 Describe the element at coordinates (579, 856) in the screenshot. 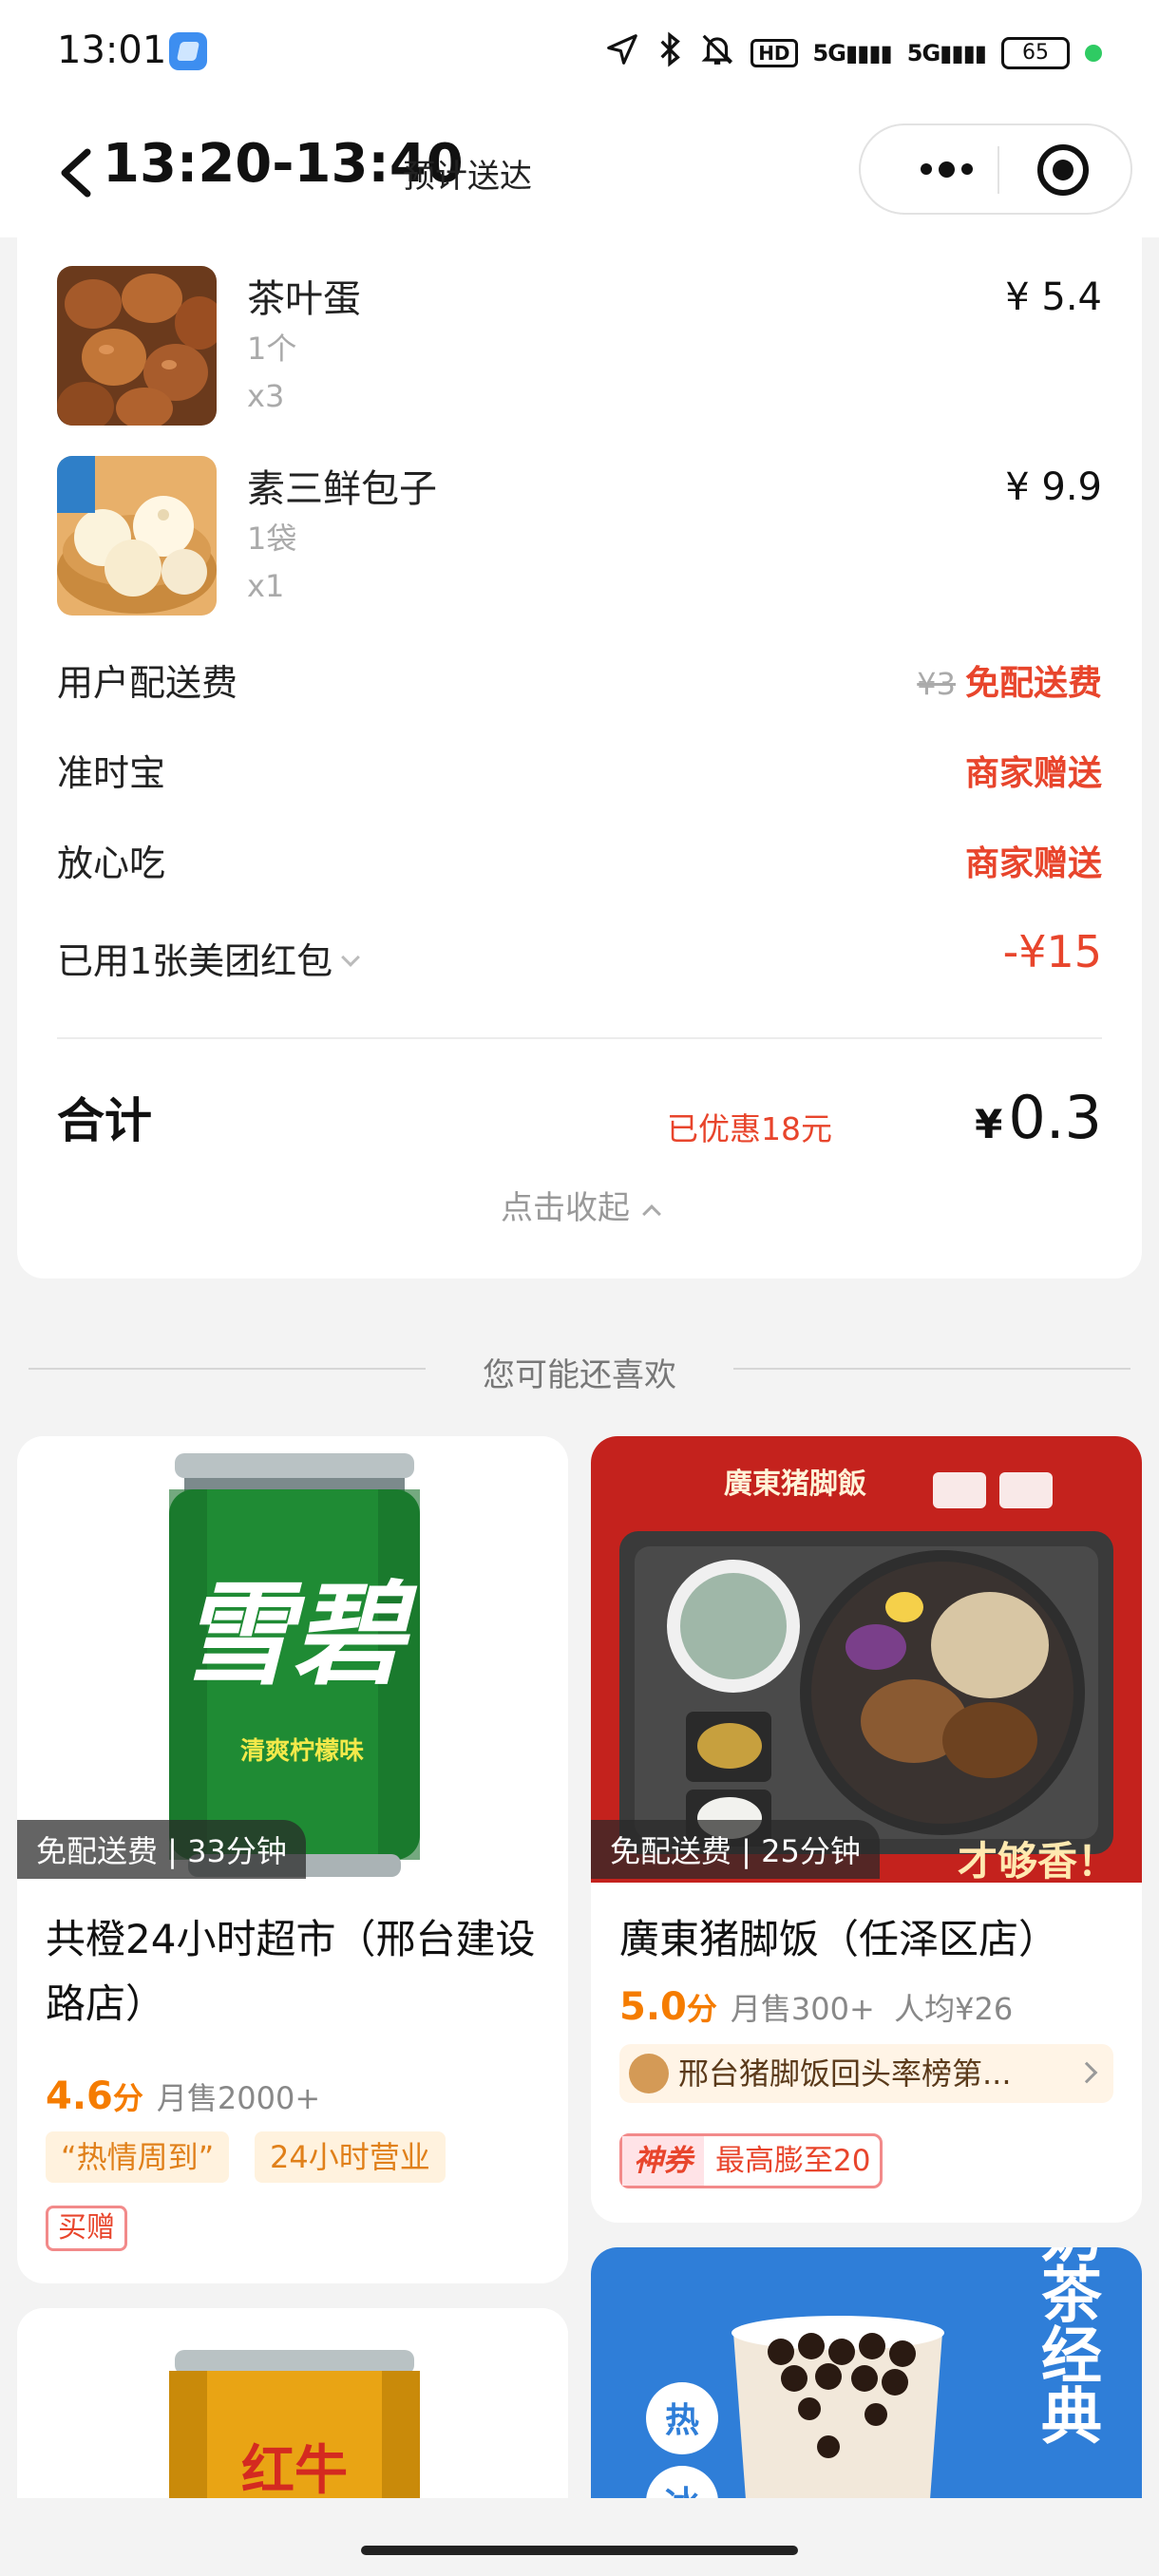

I see `food-safety-row: 放心吃 商家赠送` at that location.